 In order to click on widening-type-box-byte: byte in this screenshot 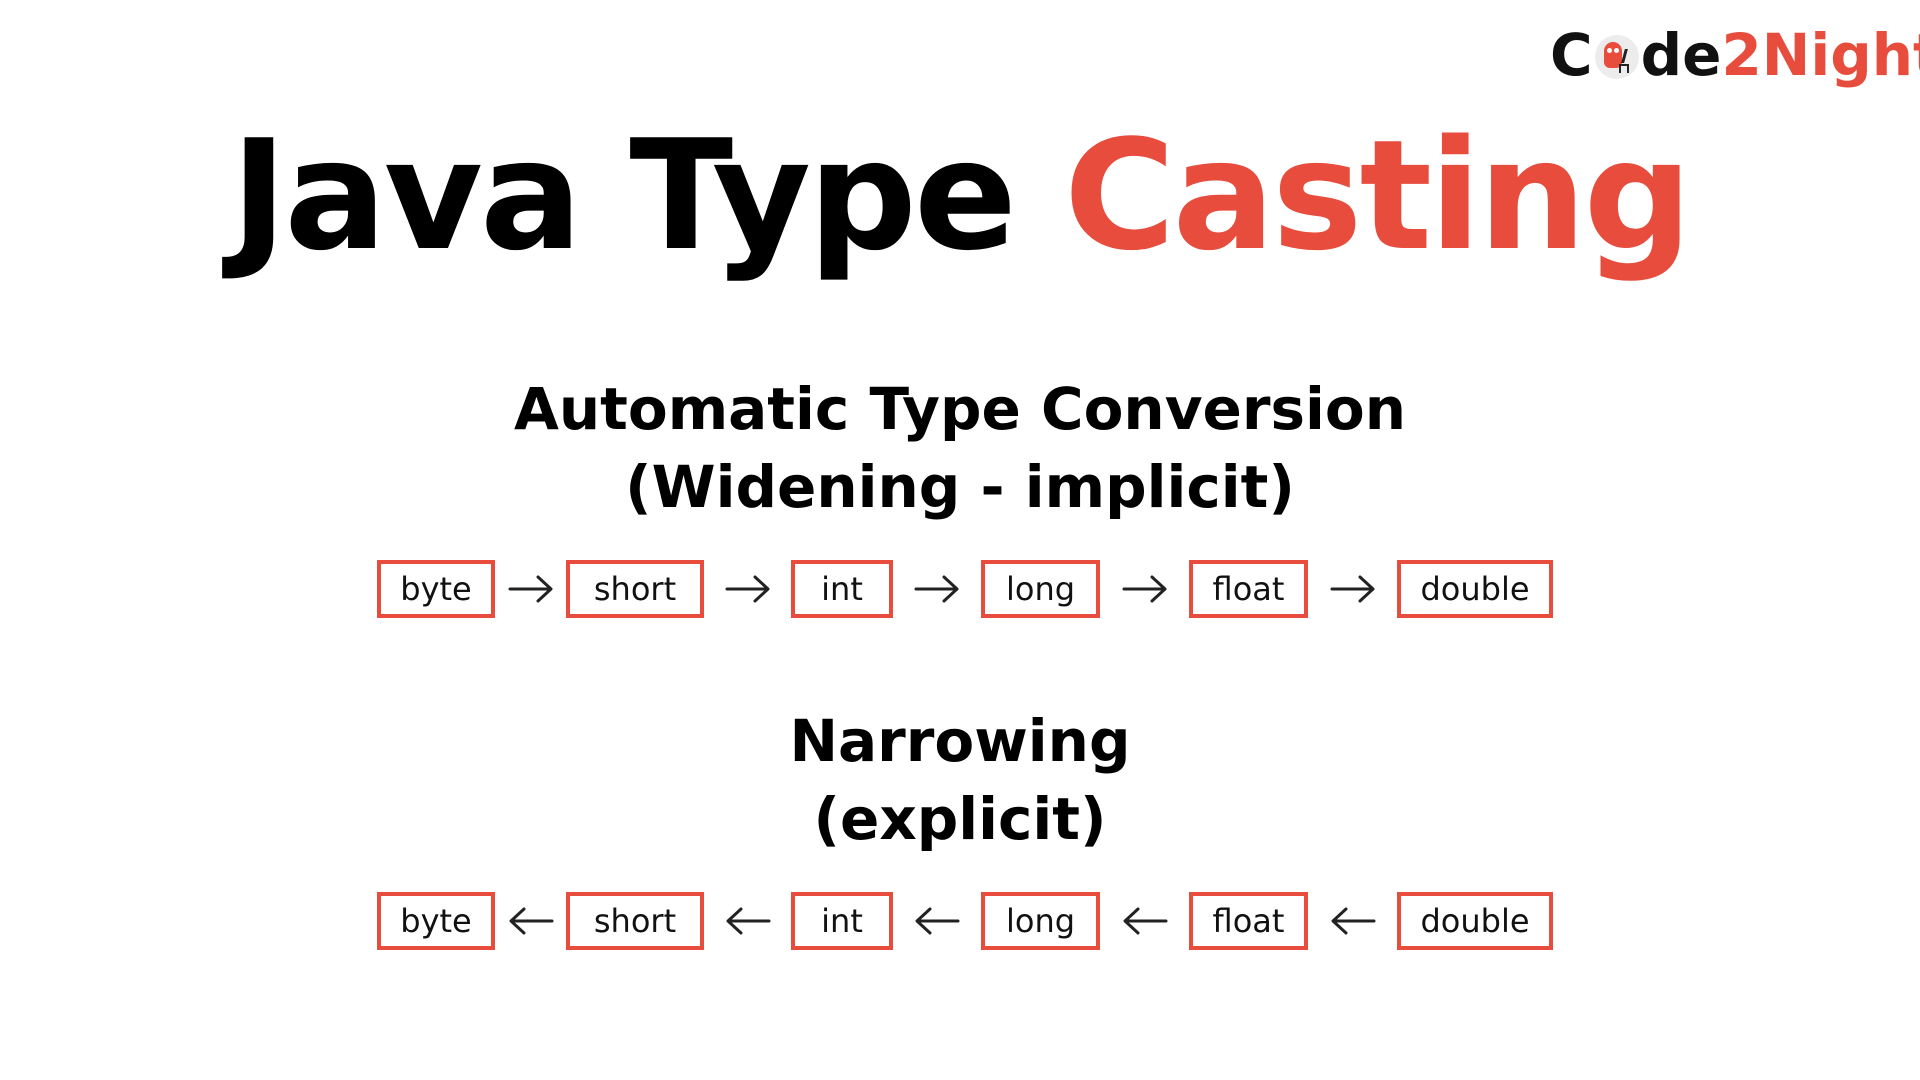, I will do `click(436, 589)`.